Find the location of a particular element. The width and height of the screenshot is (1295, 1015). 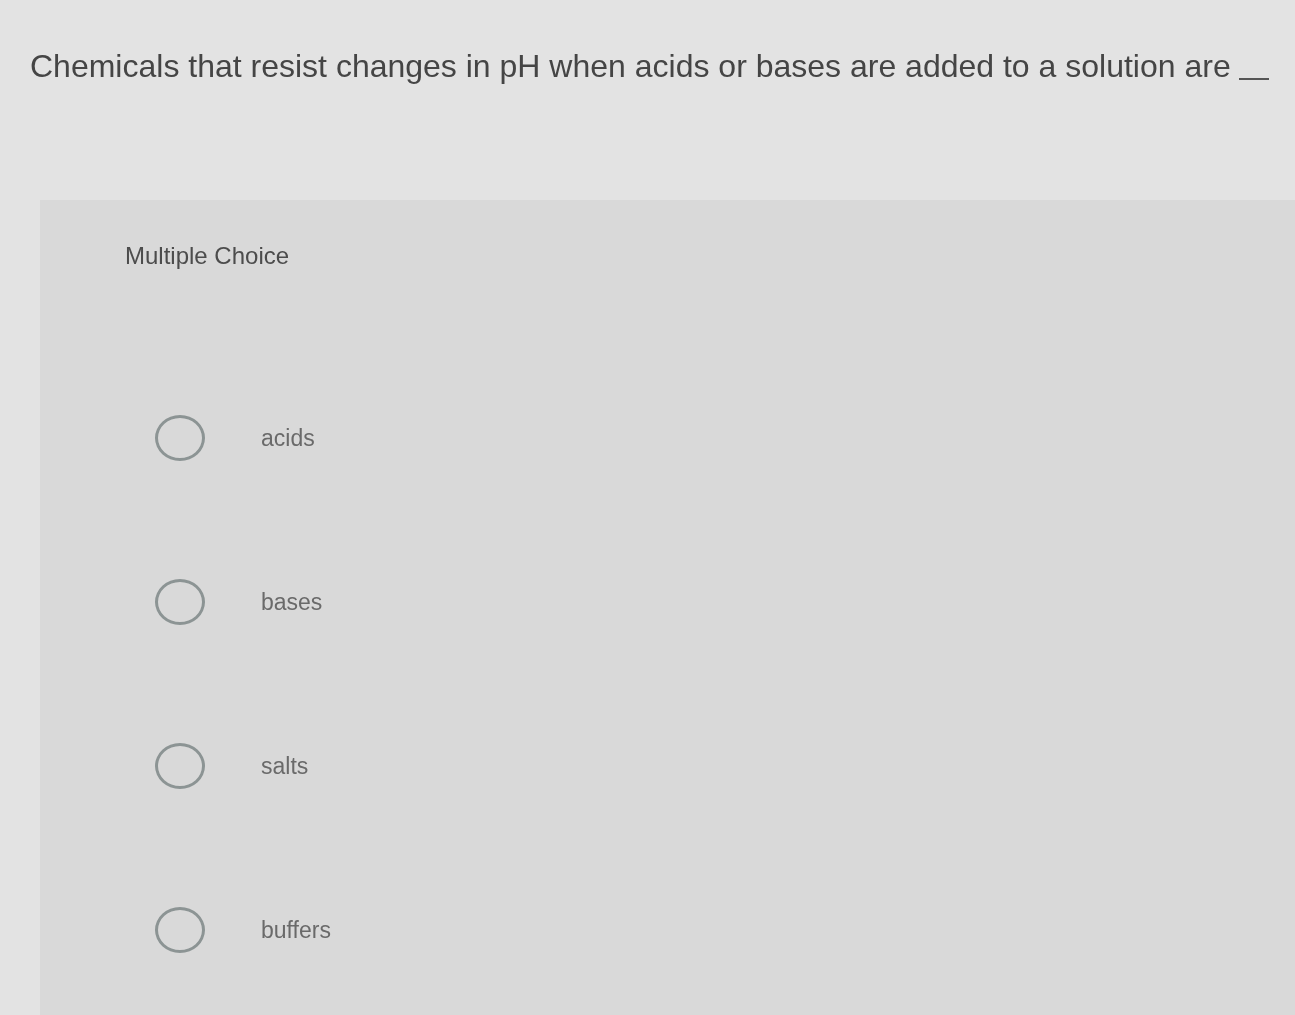

option-label: buffers is located at coordinates (296, 930).